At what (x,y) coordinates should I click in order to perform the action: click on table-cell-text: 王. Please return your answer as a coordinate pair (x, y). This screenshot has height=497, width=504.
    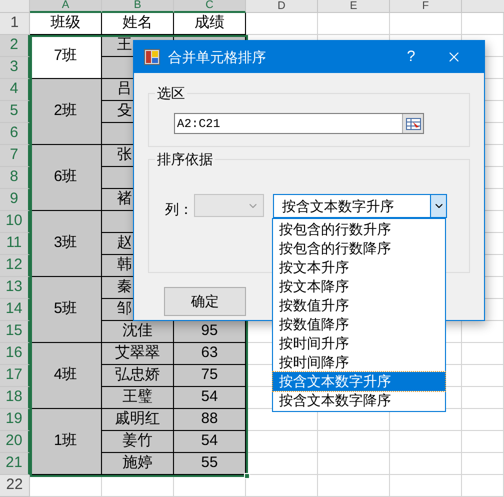
    Looking at the image, I should click on (124, 45).